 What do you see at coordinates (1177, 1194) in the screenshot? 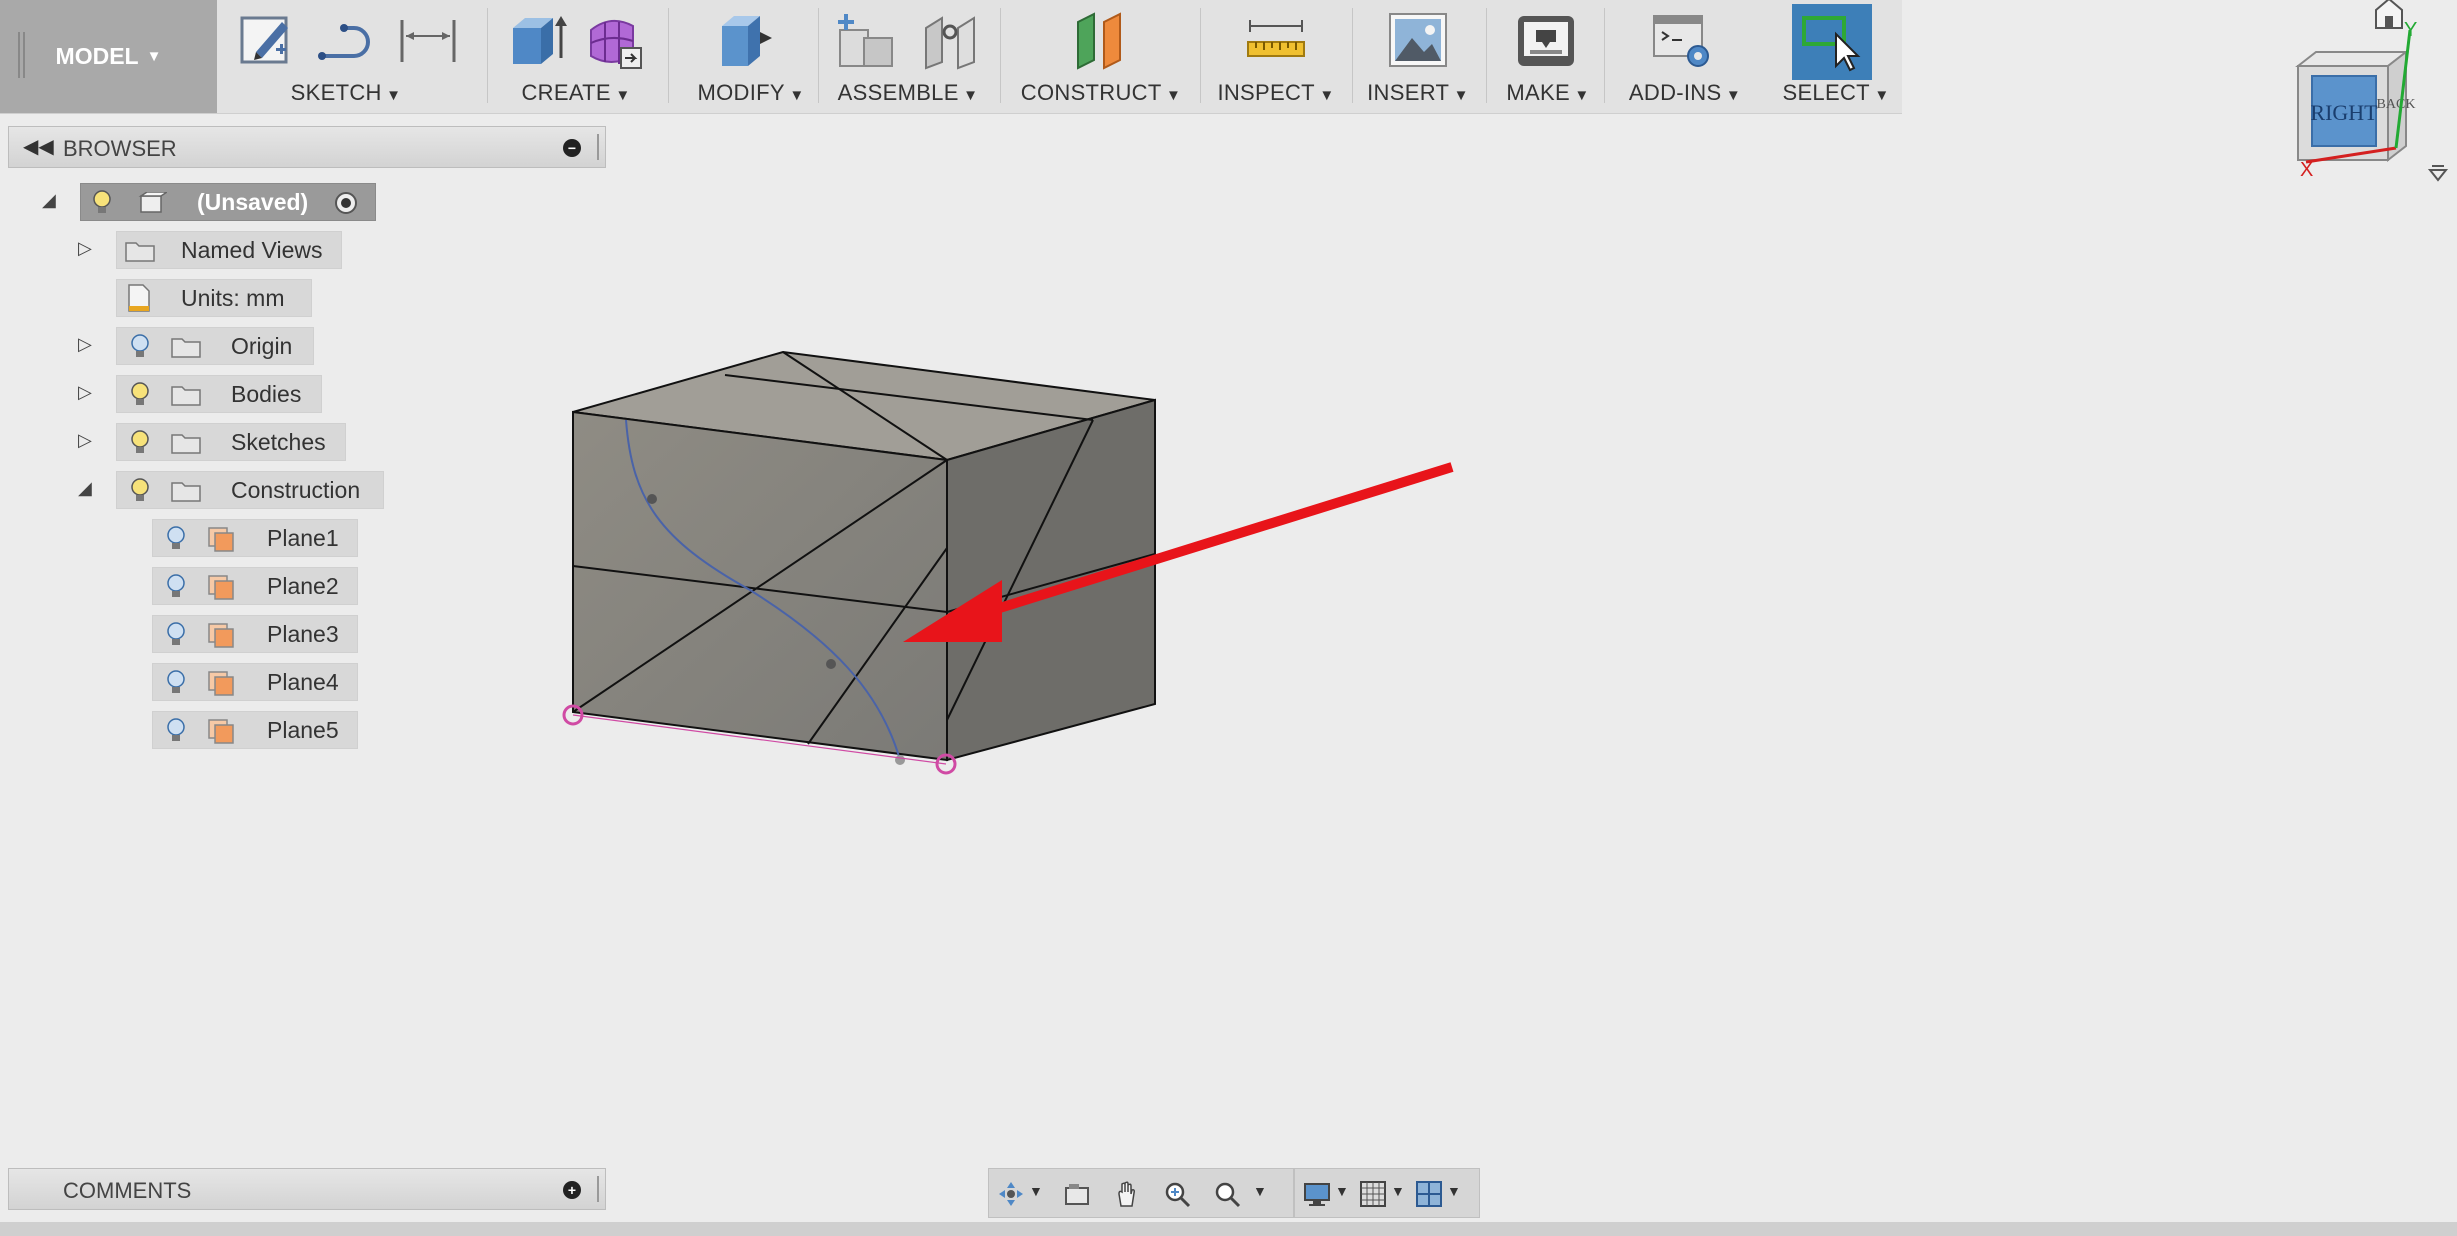
I see `zoom-icon` at bounding box center [1177, 1194].